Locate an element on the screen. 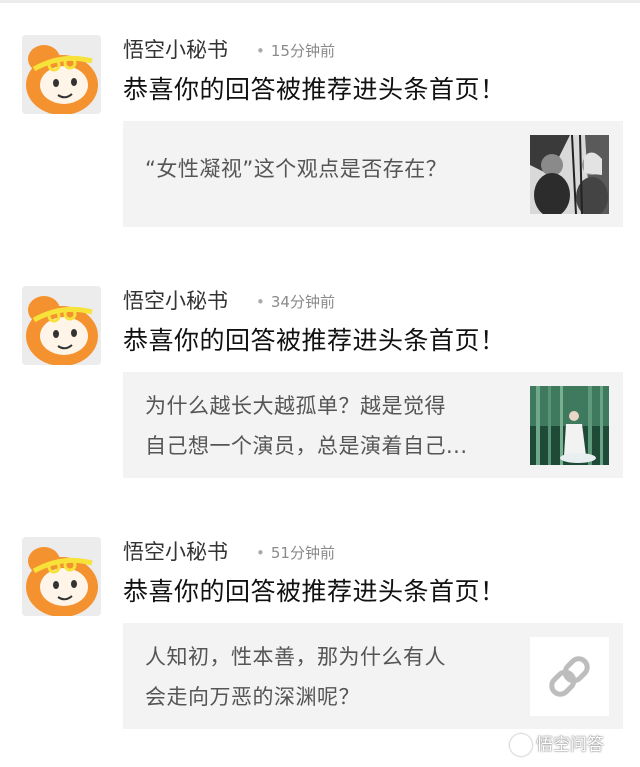 This screenshot has height=767, width=640. photo-two-women-thumbnail is located at coordinates (569, 174).